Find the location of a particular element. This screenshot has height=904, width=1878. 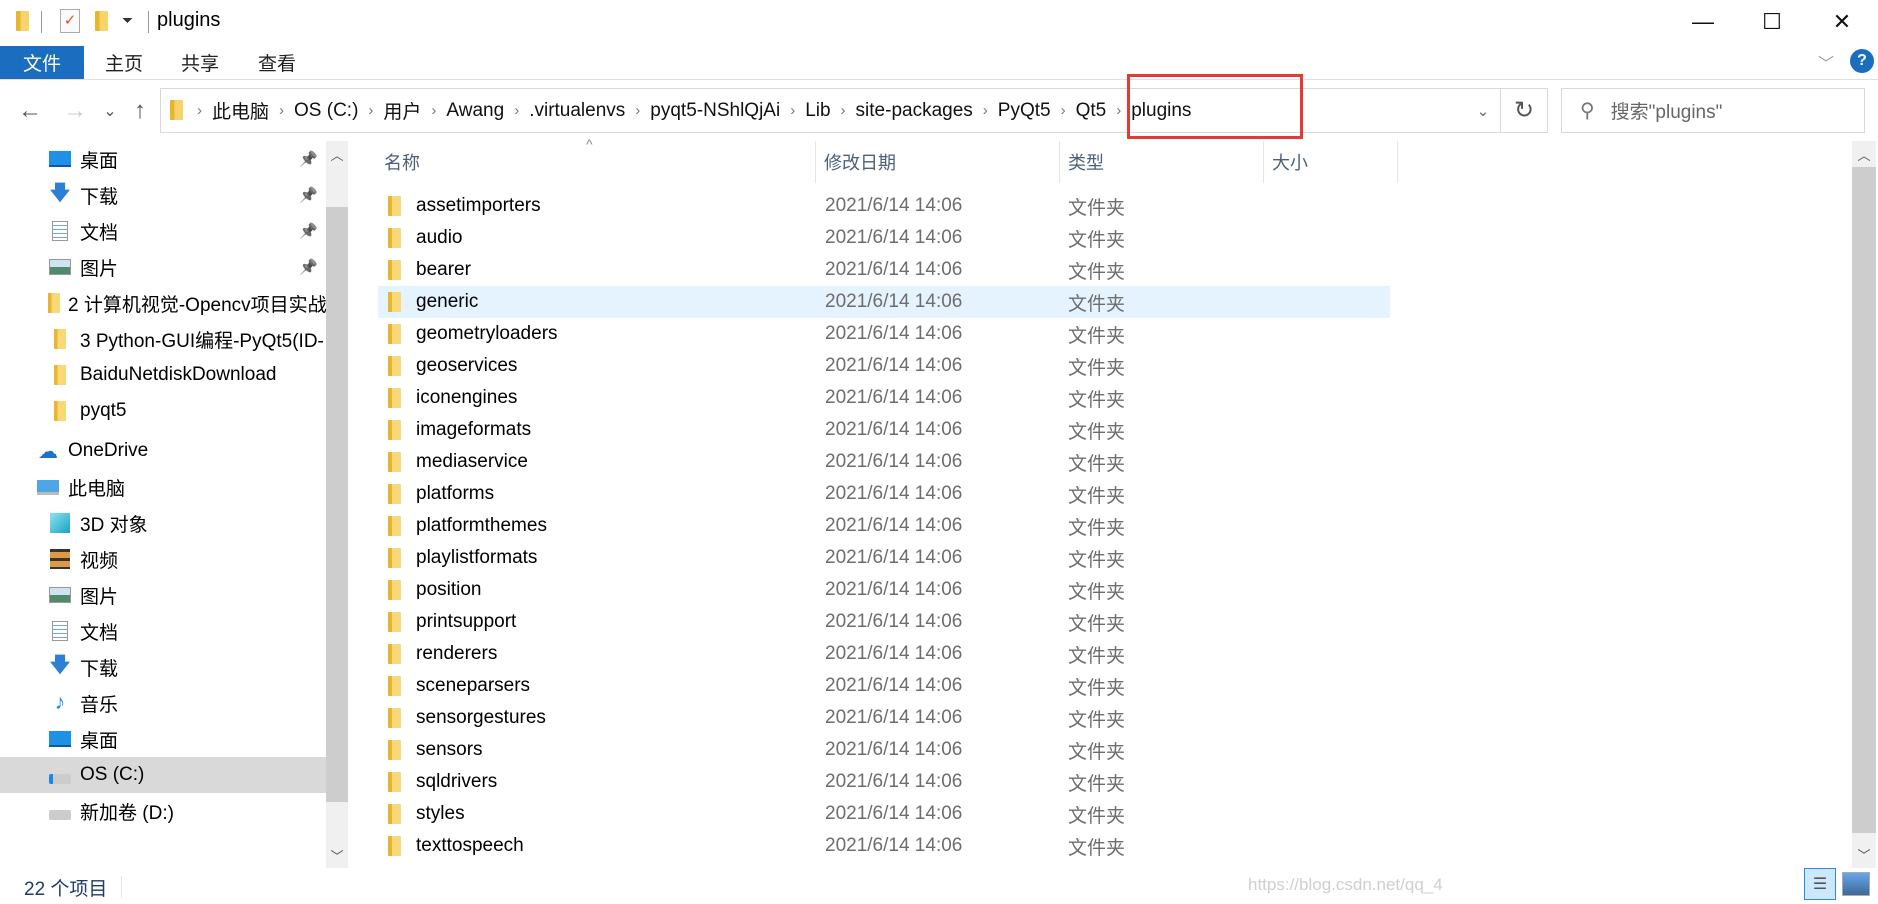

column-name: 名称 is located at coordinates (596, 162).